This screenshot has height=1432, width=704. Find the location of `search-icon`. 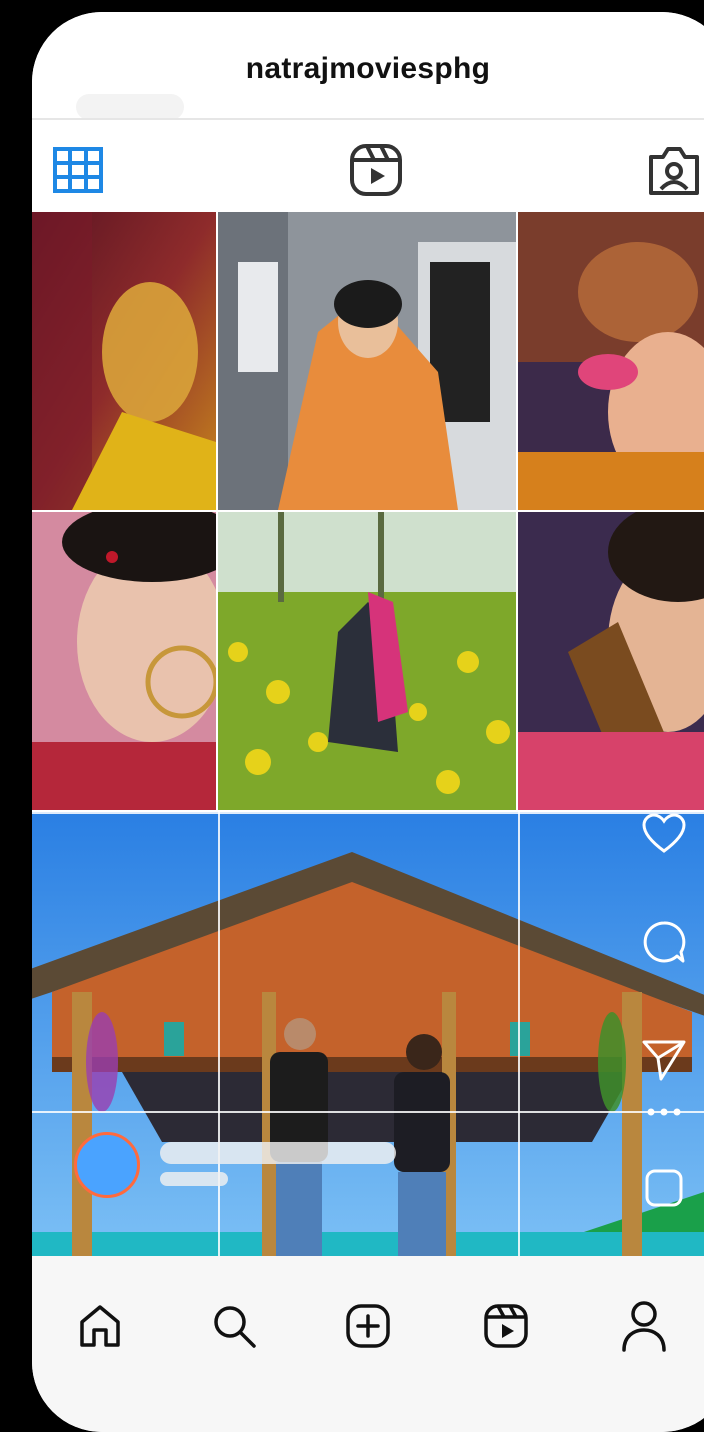

search-icon is located at coordinates (235, 1327).